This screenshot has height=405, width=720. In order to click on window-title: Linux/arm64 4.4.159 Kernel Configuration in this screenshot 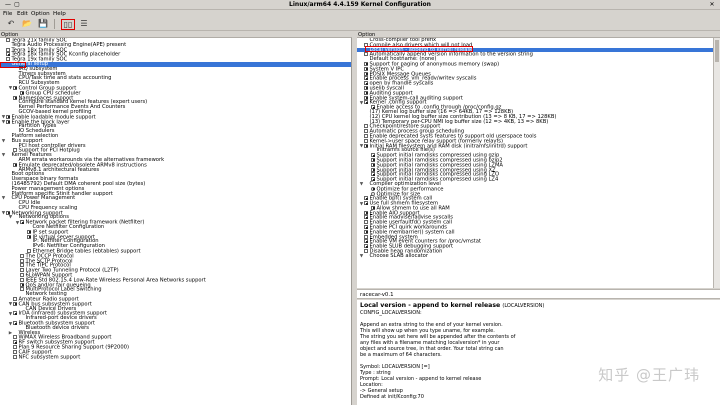, I will do `click(360, 4)`.